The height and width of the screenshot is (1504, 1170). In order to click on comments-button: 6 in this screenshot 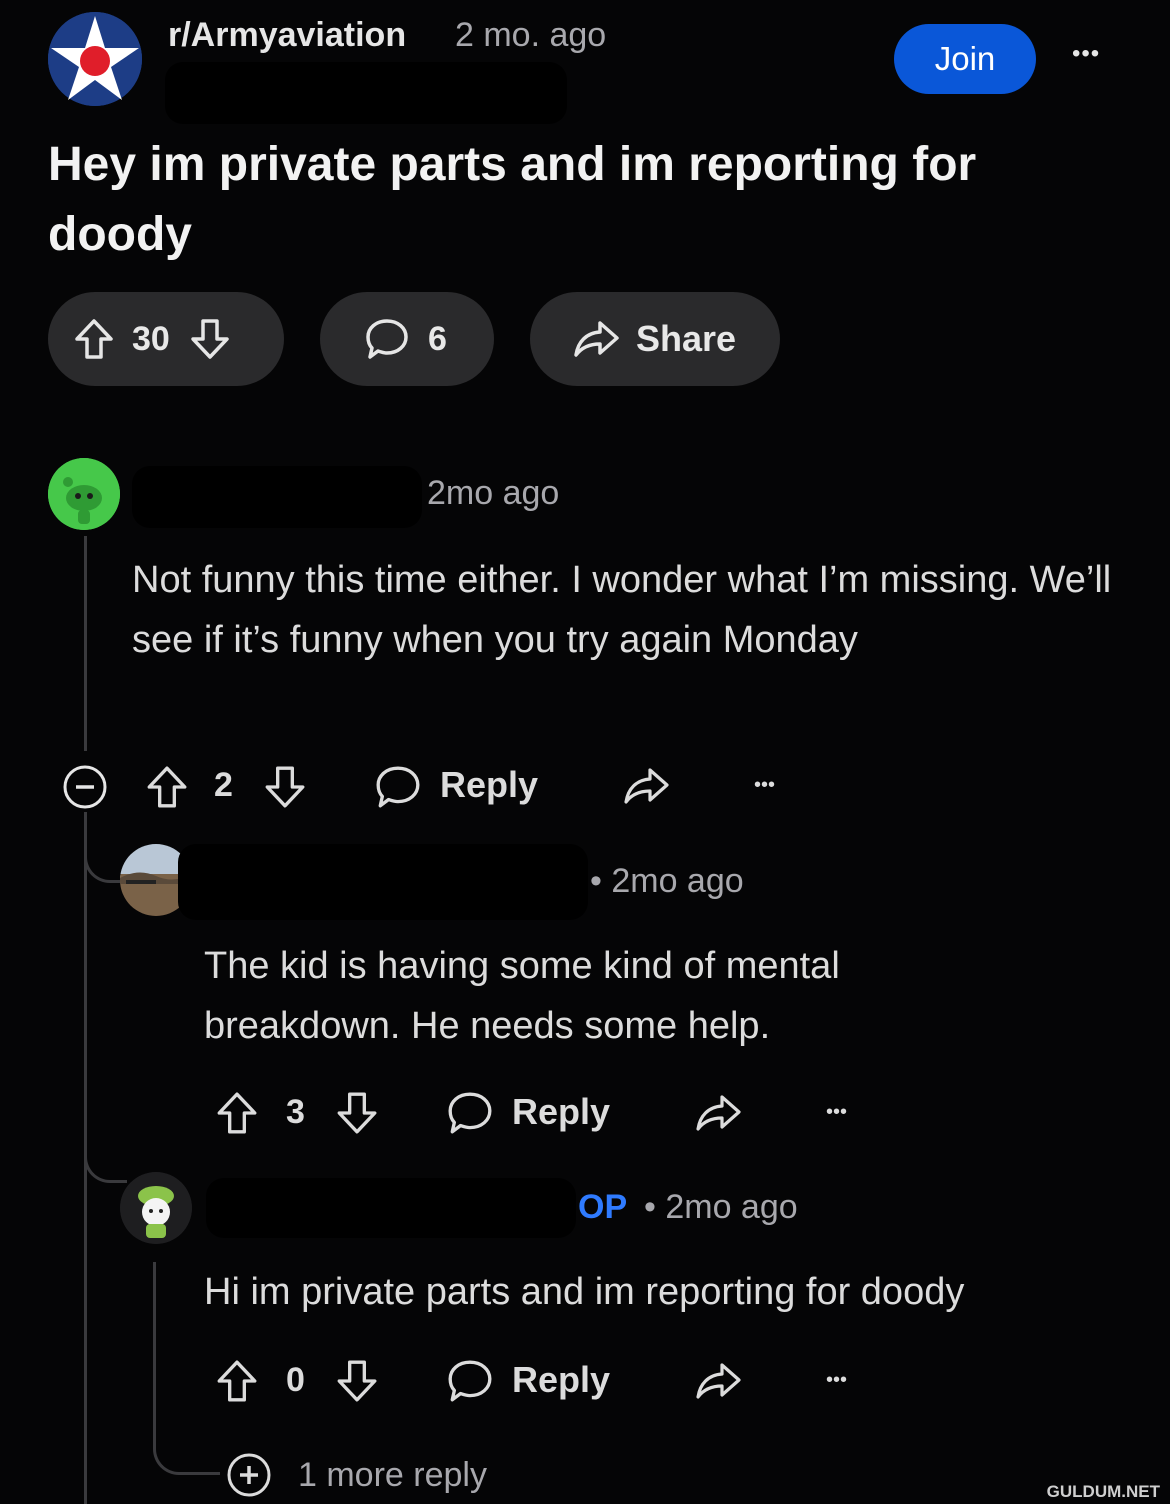, I will do `click(407, 339)`.